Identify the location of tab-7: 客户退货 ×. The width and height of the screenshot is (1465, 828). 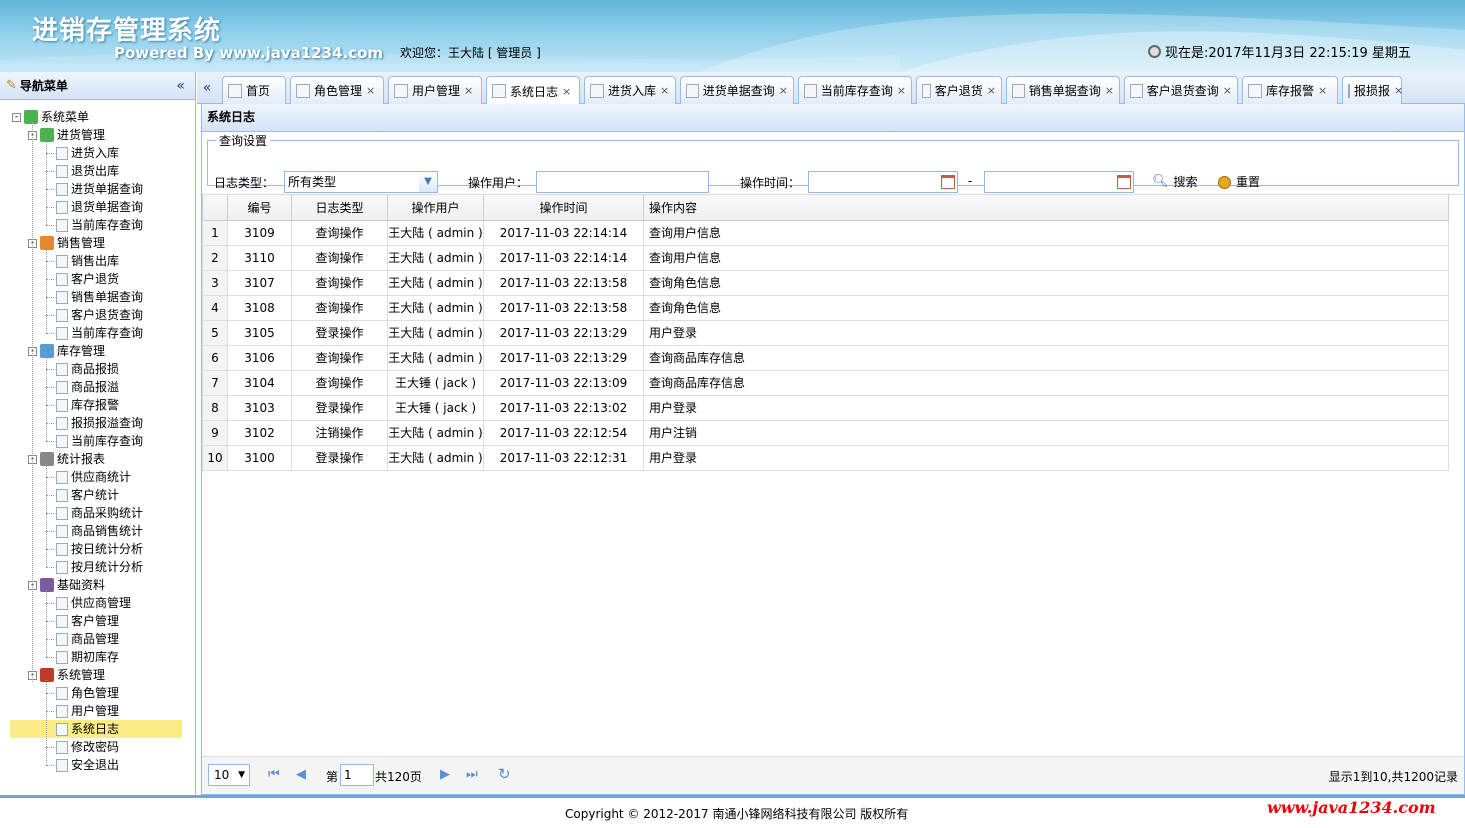
(959, 90).